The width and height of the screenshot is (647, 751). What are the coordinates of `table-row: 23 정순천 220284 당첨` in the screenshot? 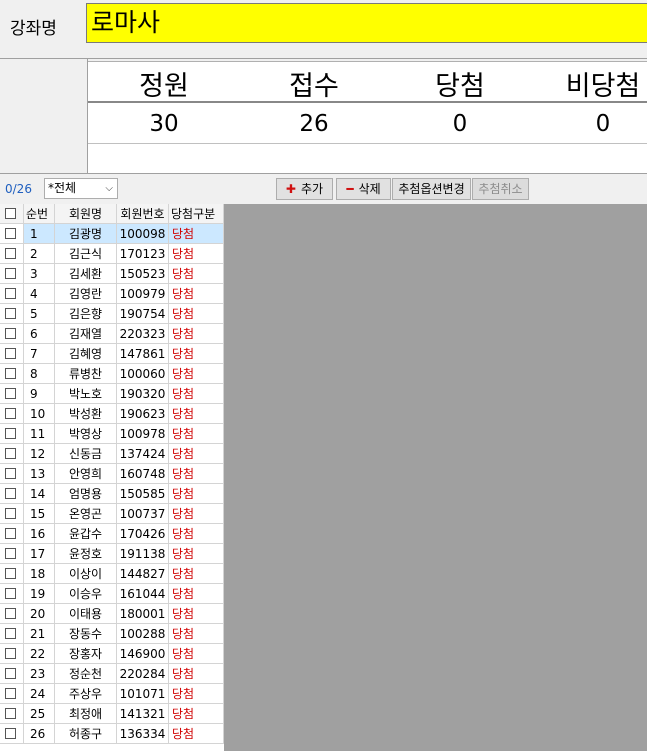 It's located at (112, 674).